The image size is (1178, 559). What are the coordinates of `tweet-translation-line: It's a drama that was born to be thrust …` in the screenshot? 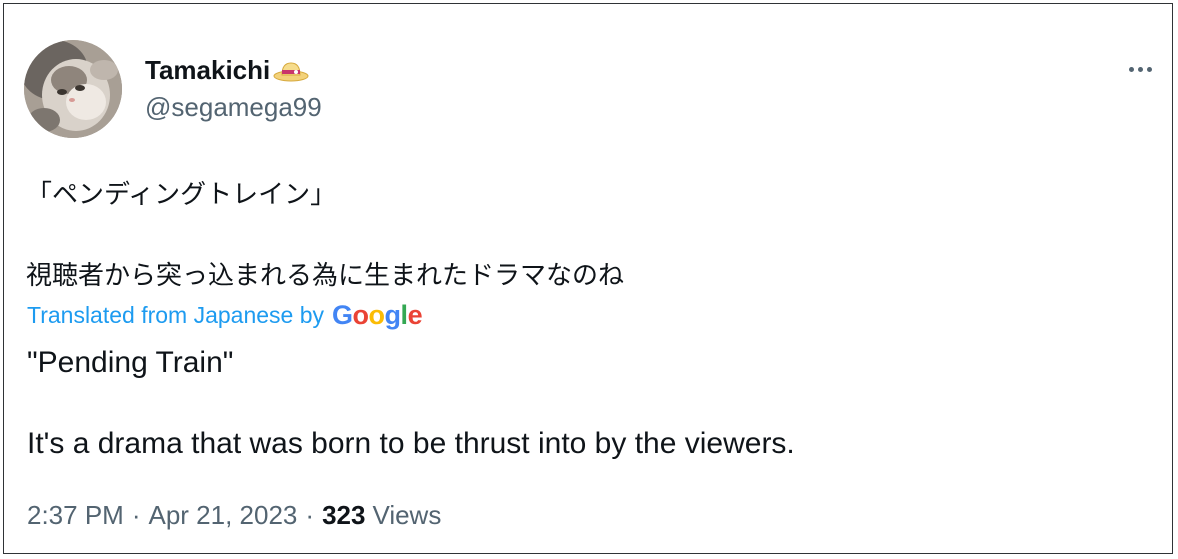 It's located at (411, 443).